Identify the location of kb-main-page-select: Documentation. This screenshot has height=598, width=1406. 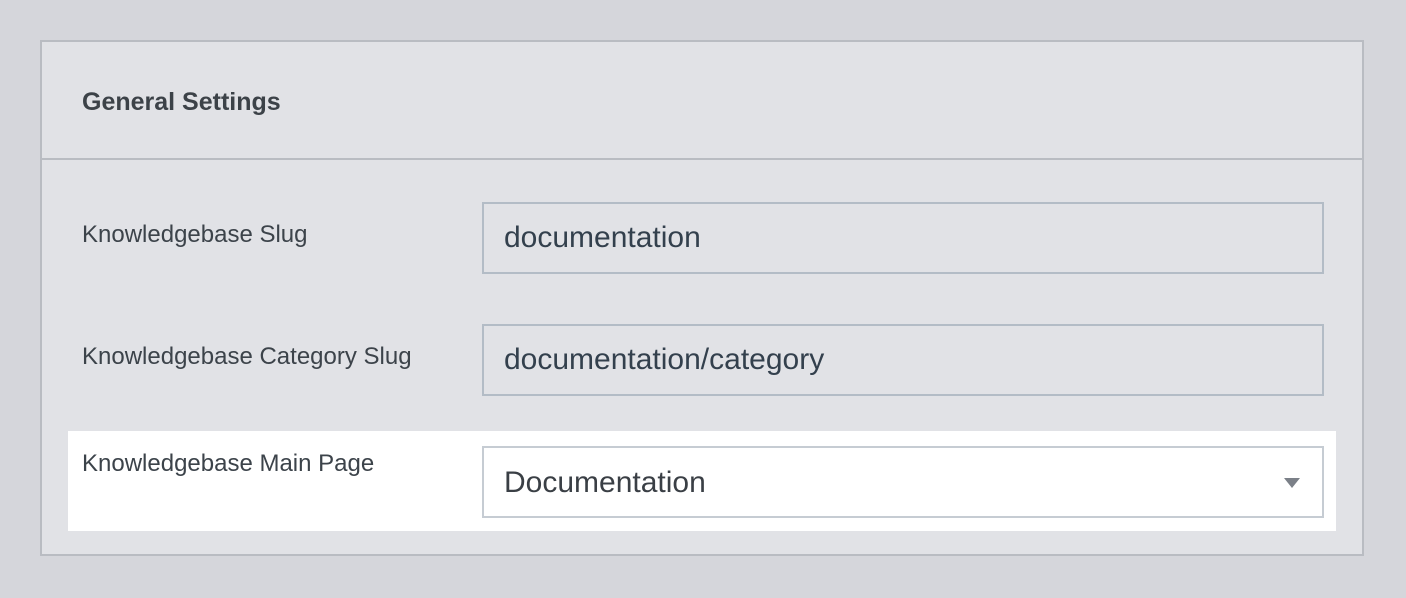
(903, 482).